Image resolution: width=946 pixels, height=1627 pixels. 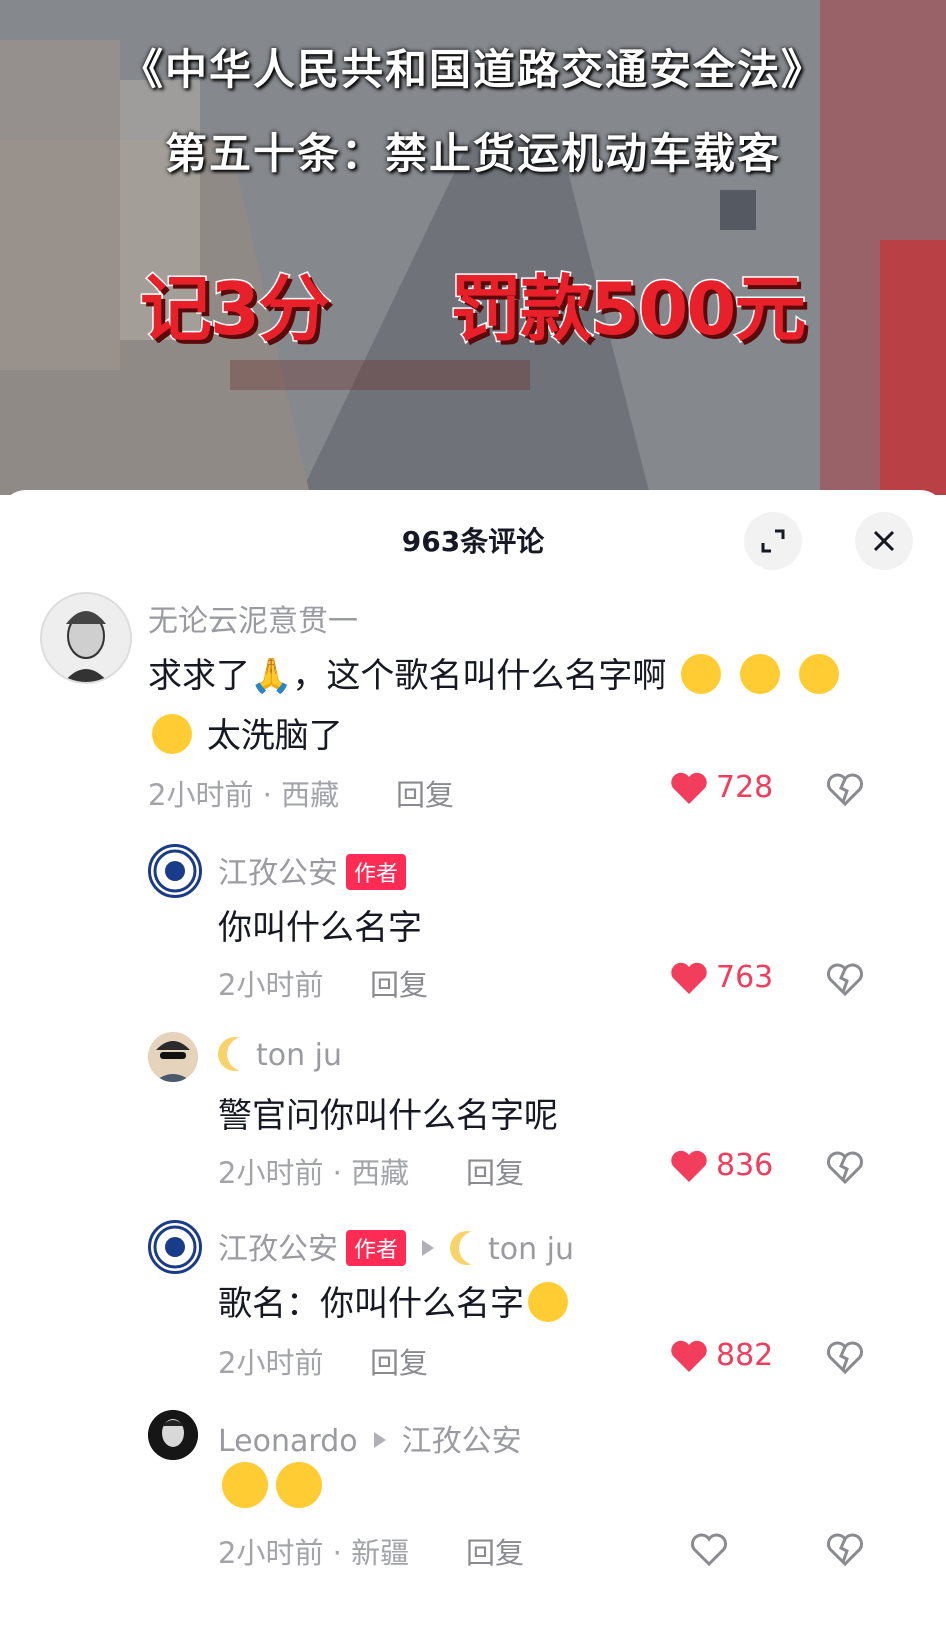 What do you see at coordinates (627, 309) in the screenshot?
I see `penalty-fine: 罚款500元` at bounding box center [627, 309].